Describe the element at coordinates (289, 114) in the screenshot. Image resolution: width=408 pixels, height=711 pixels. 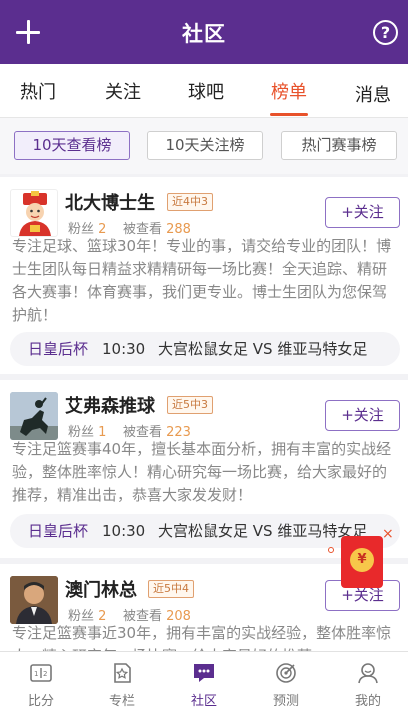
I see `active-tab-indicator` at that location.